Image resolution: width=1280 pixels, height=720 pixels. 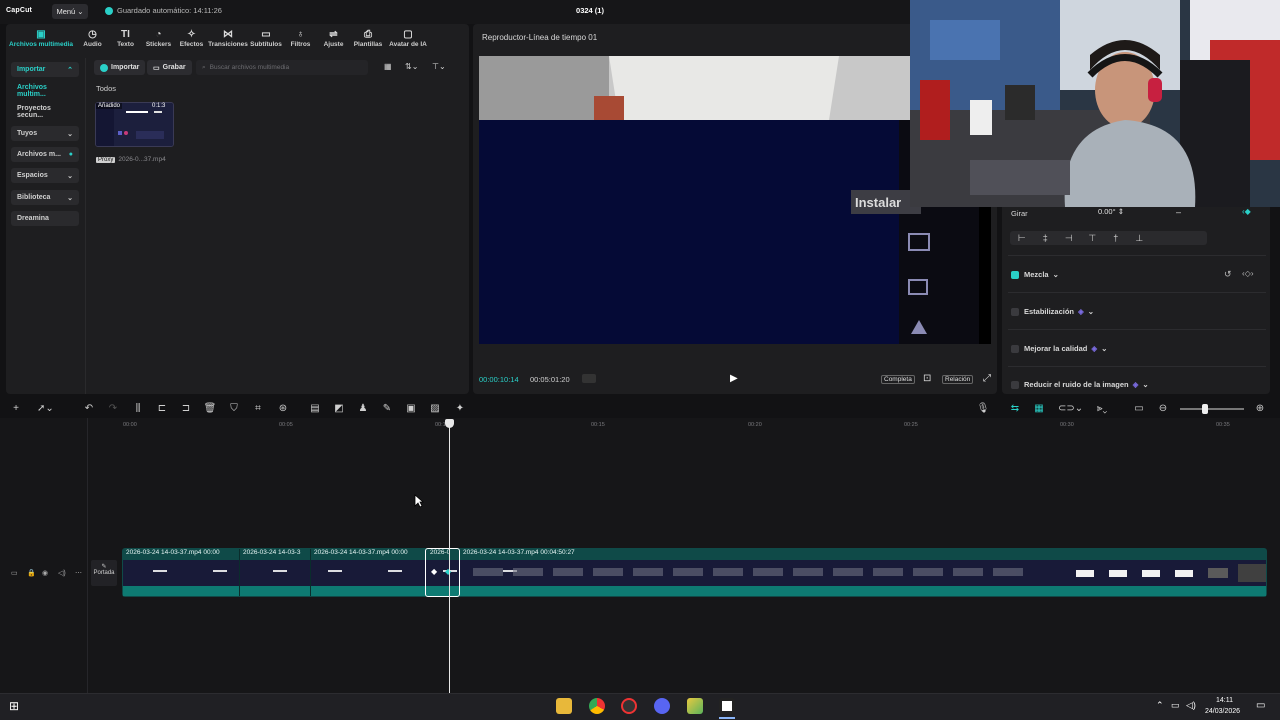 I want to click on align-left-icon: ⊢, so click(x=1022, y=238).